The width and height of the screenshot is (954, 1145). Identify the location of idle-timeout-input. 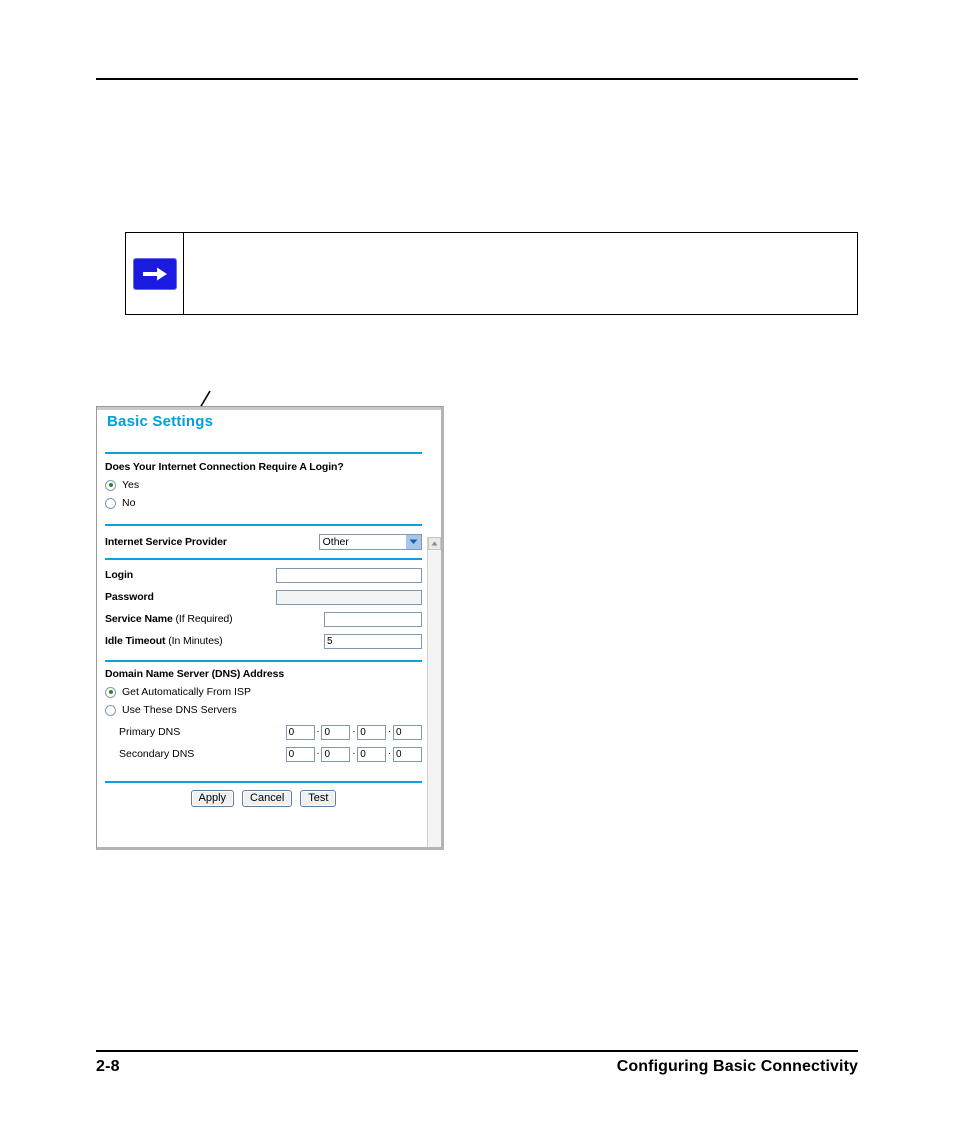
(373, 641).